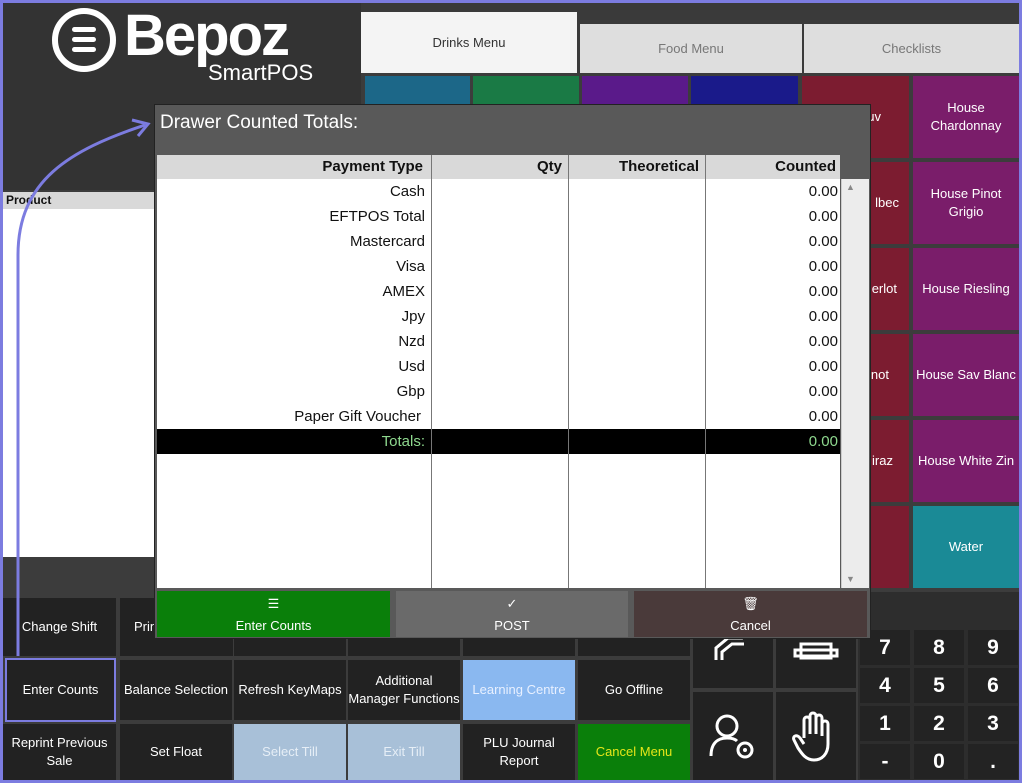 The image size is (1022, 783). I want to click on totals-counted-value: 0.00, so click(823, 441).